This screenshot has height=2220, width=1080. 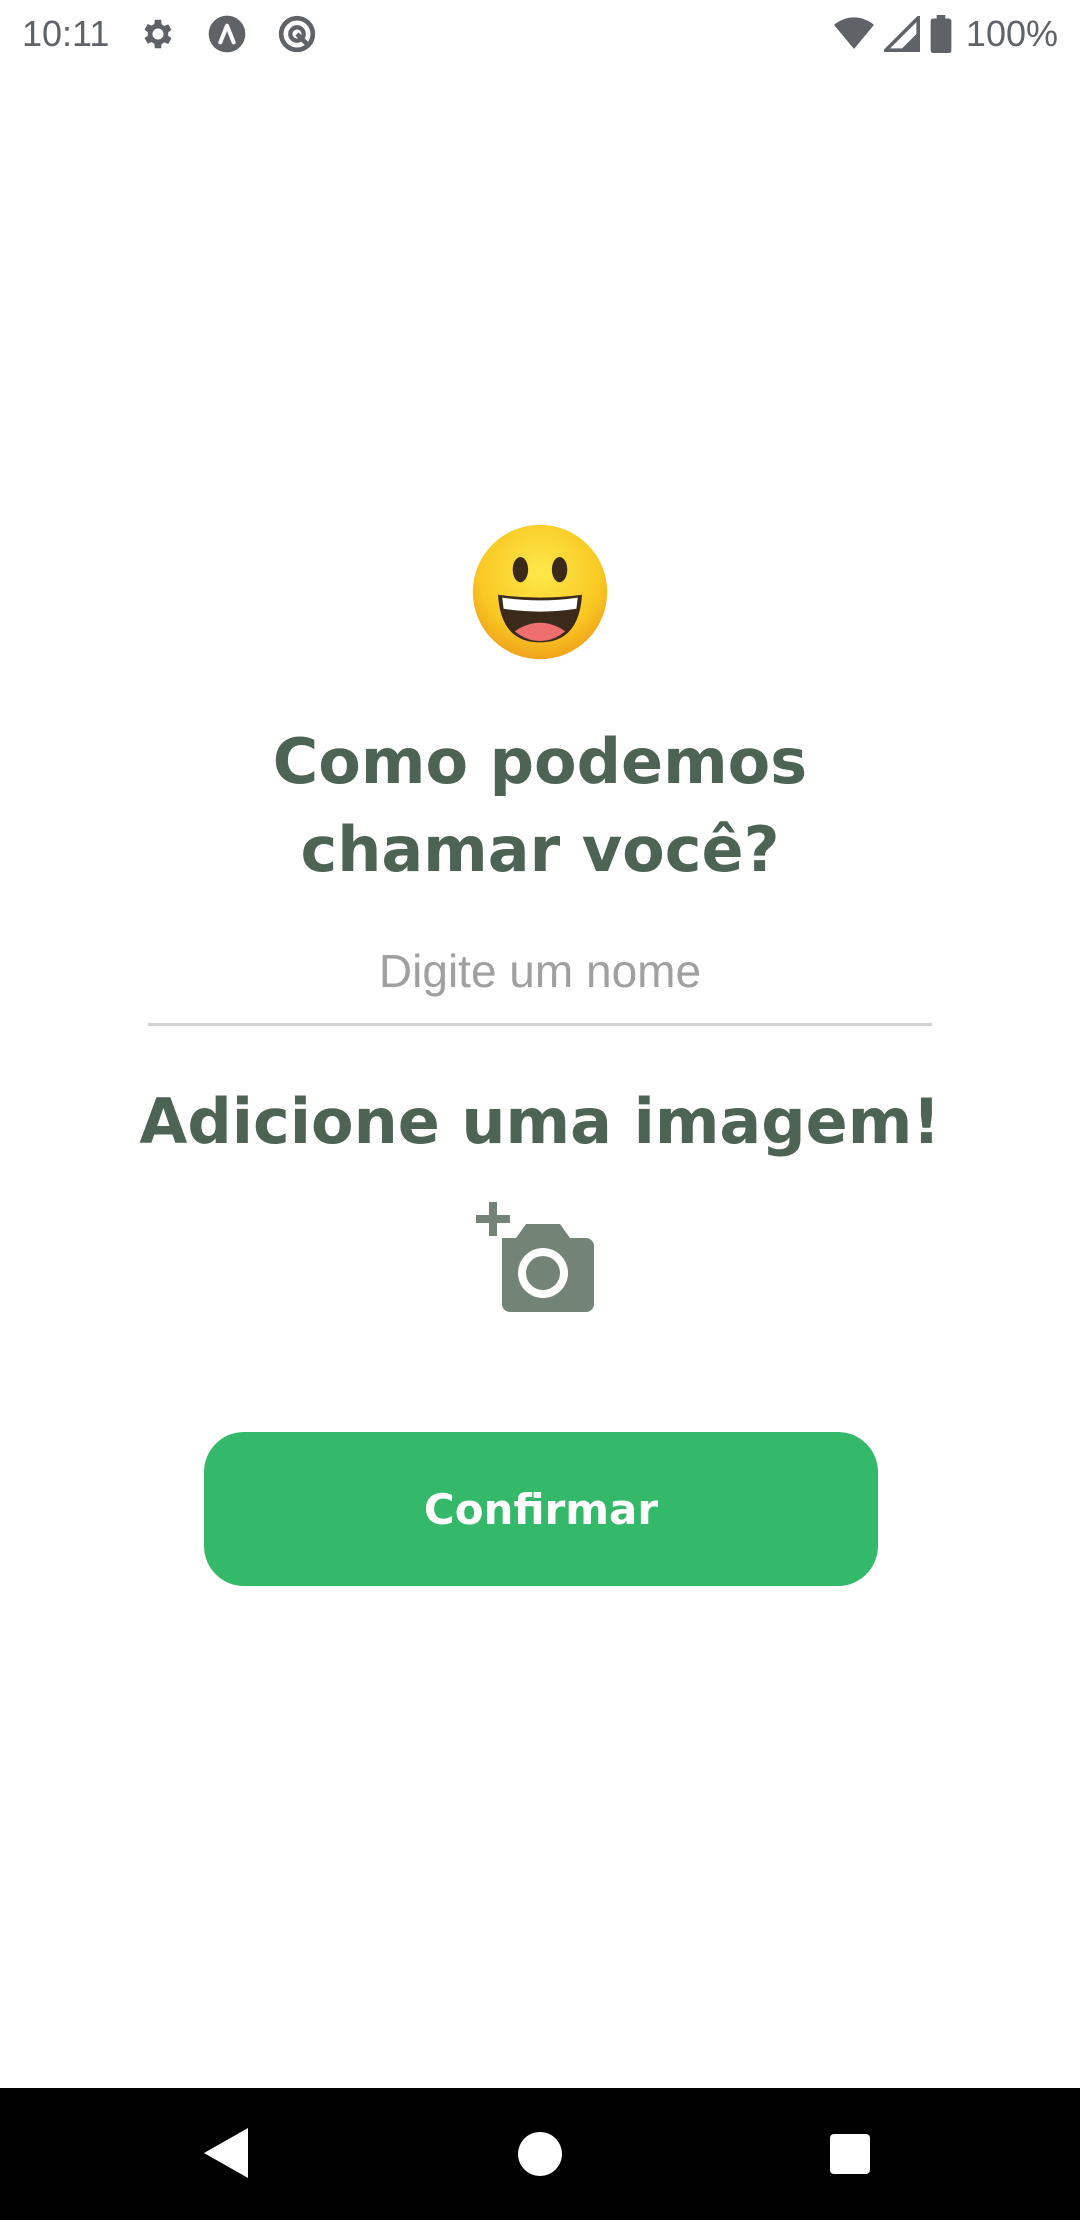 I want to click on back-icon, so click(x=226, y=2153).